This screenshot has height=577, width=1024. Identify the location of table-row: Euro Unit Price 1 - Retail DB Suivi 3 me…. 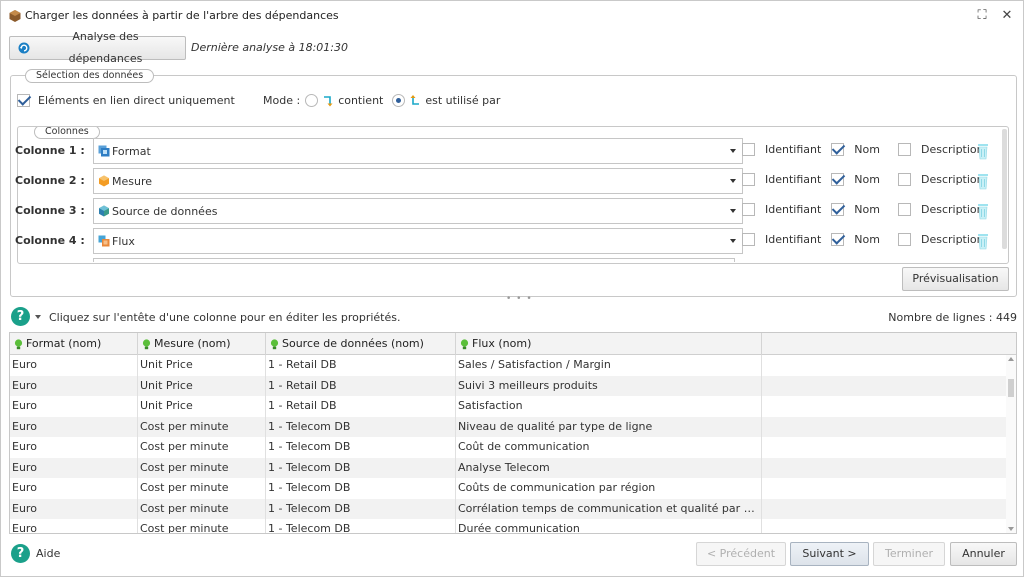
(508, 385).